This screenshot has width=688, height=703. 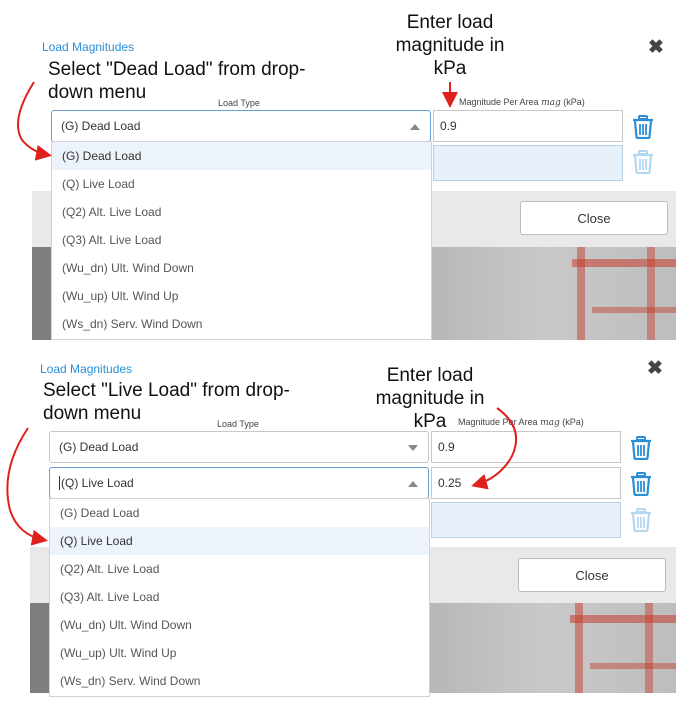 What do you see at coordinates (526, 483) in the screenshot?
I see `magnitude-input-row-2: 0.25` at bounding box center [526, 483].